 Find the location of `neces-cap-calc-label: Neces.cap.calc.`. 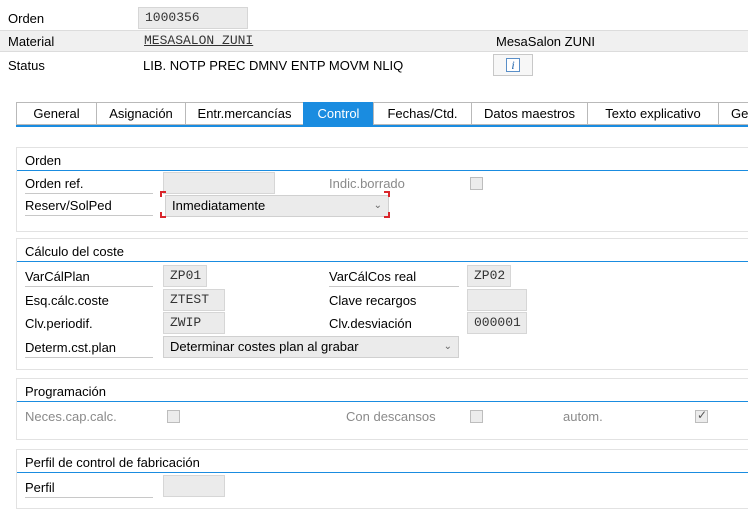

neces-cap-calc-label: Neces.cap.calc. is located at coordinates (71, 416).